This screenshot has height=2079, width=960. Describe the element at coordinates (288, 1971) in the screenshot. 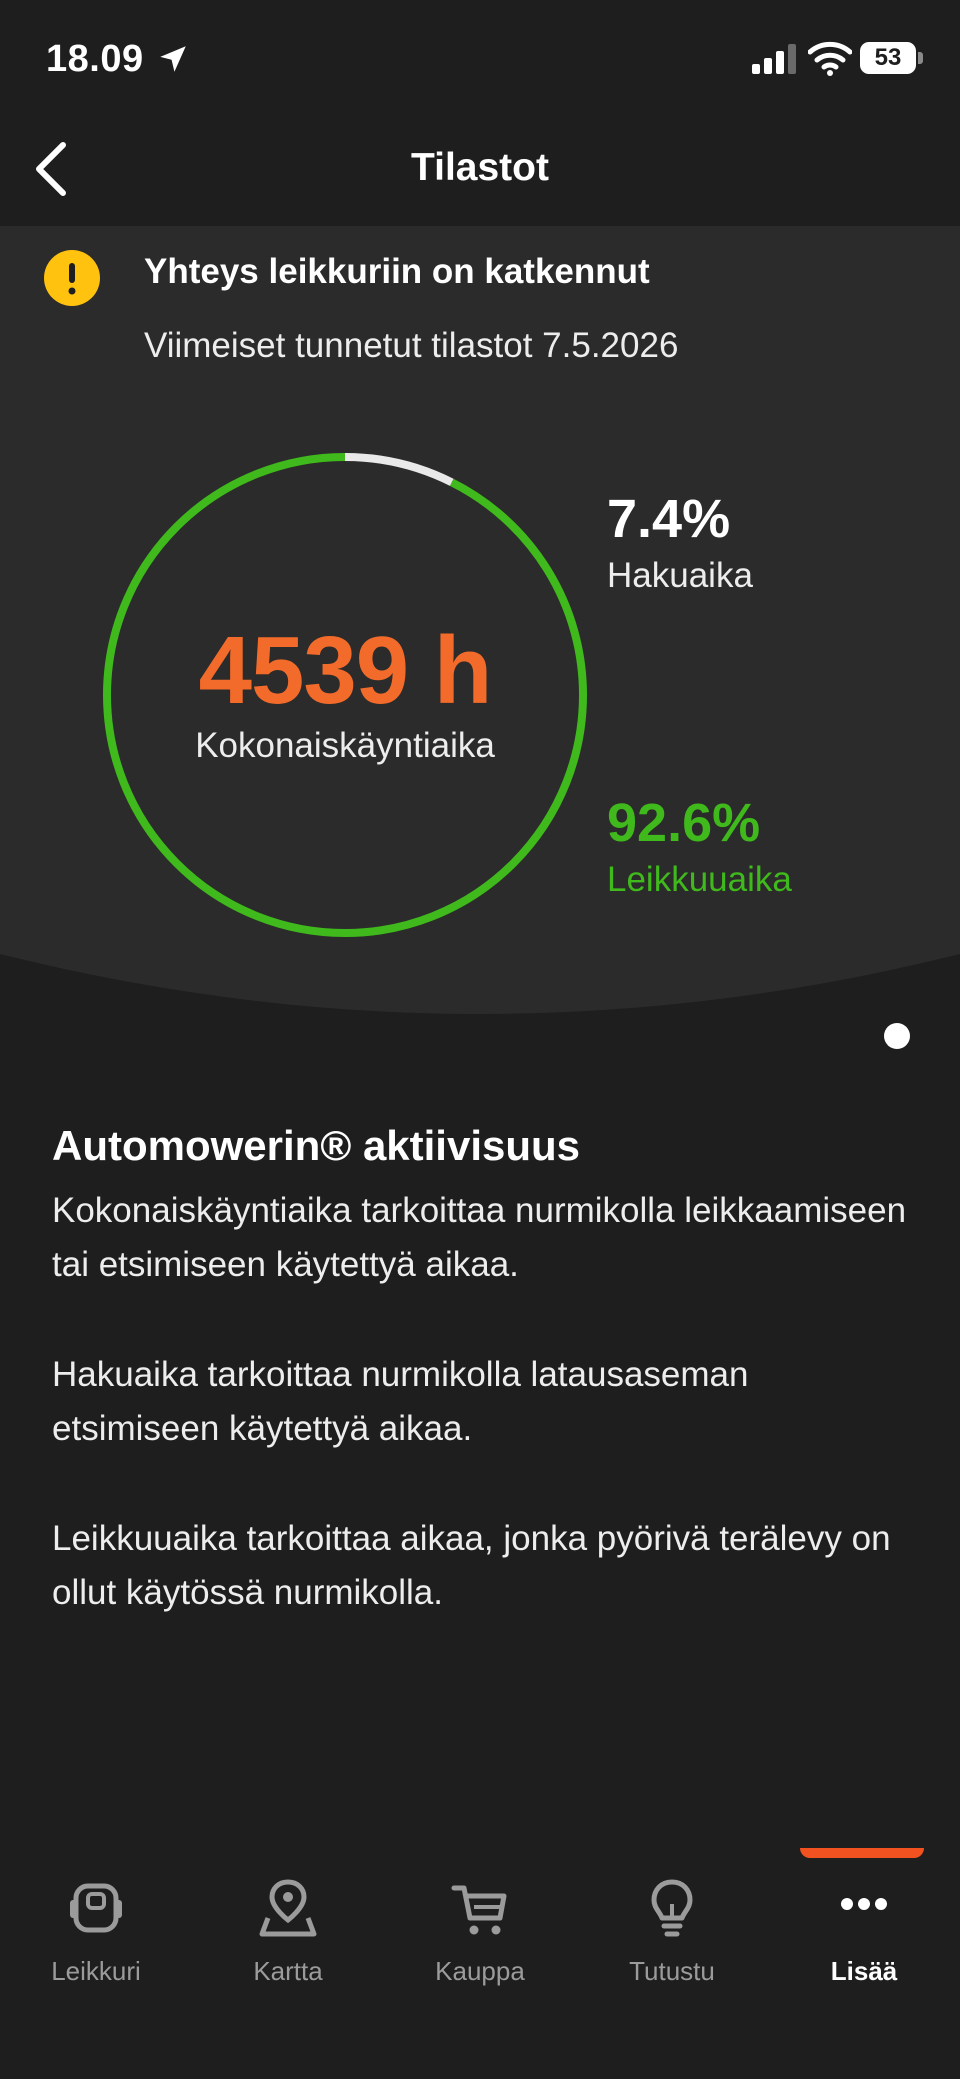

I see `tab-label: Kartta` at that location.